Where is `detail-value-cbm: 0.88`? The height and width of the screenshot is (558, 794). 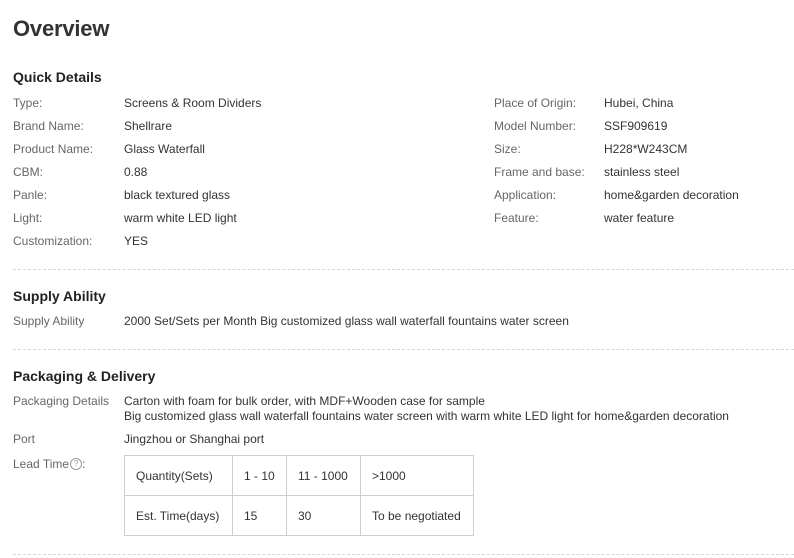 detail-value-cbm: 0.88 is located at coordinates (136, 172).